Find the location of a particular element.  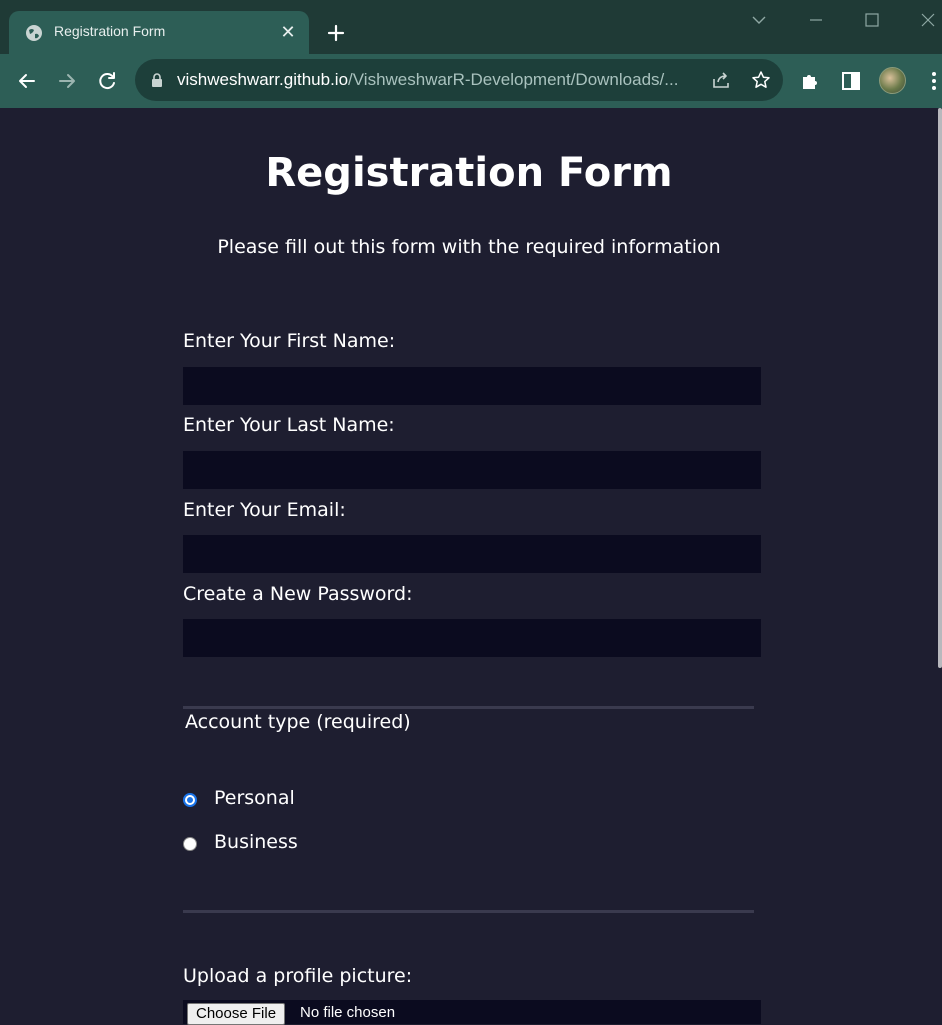

business-radio-label: Business is located at coordinates (256, 842).